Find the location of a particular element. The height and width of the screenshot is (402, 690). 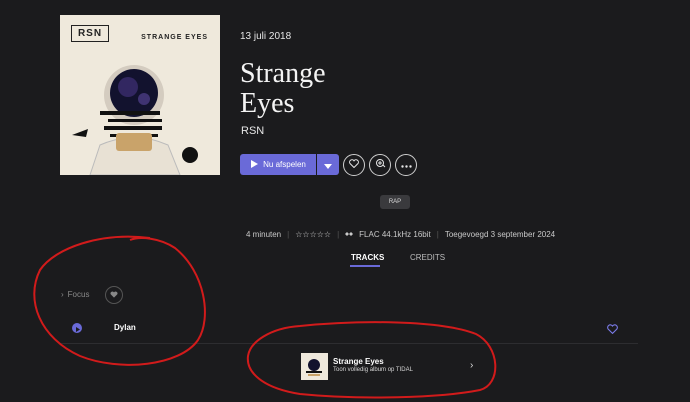

play-options-dropdown is located at coordinates (328, 164).